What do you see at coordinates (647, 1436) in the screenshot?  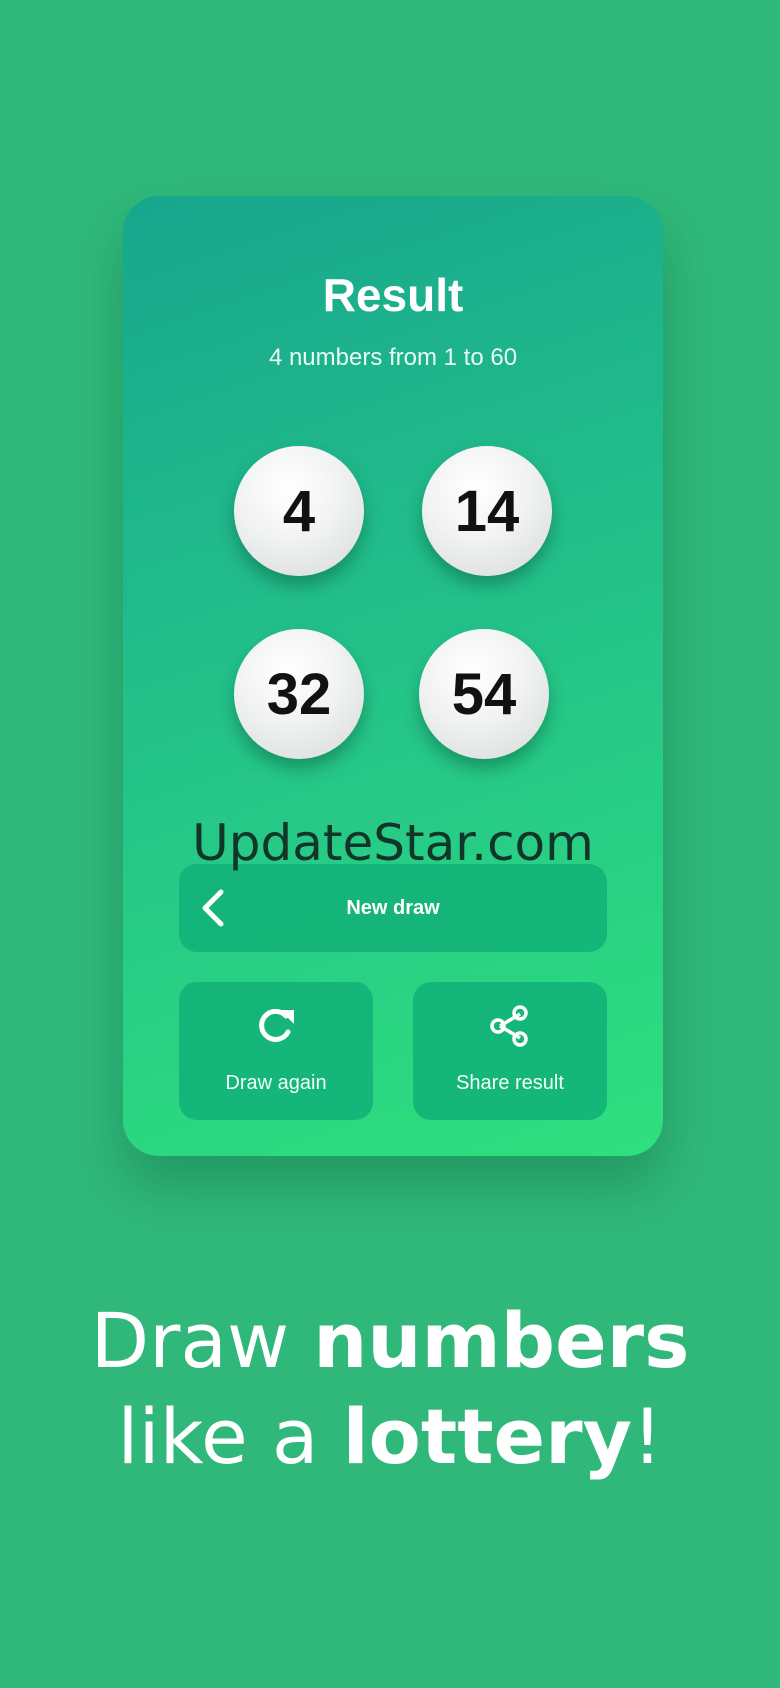 I see `tagline-text: !` at bounding box center [647, 1436].